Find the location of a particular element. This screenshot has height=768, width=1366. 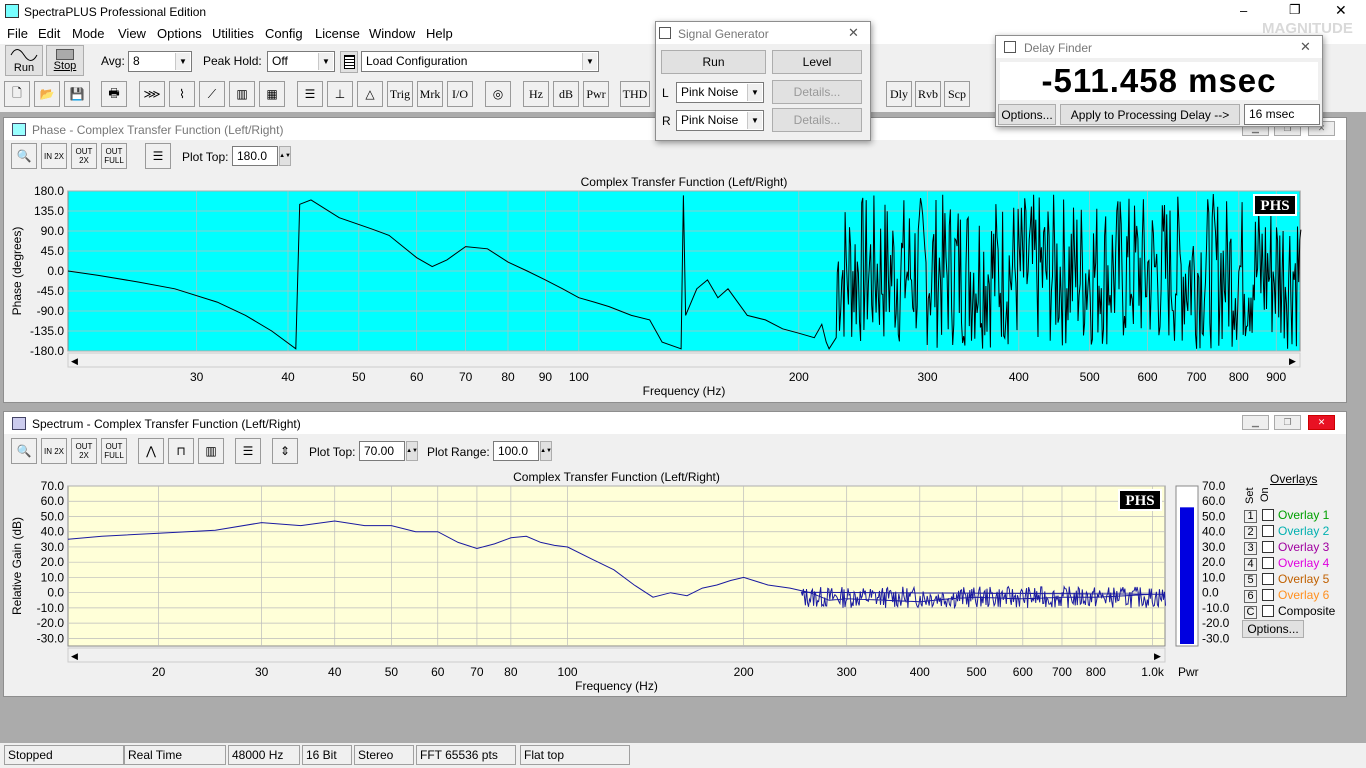

overlay-set-button: 1 is located at coordinates (1250, 516).